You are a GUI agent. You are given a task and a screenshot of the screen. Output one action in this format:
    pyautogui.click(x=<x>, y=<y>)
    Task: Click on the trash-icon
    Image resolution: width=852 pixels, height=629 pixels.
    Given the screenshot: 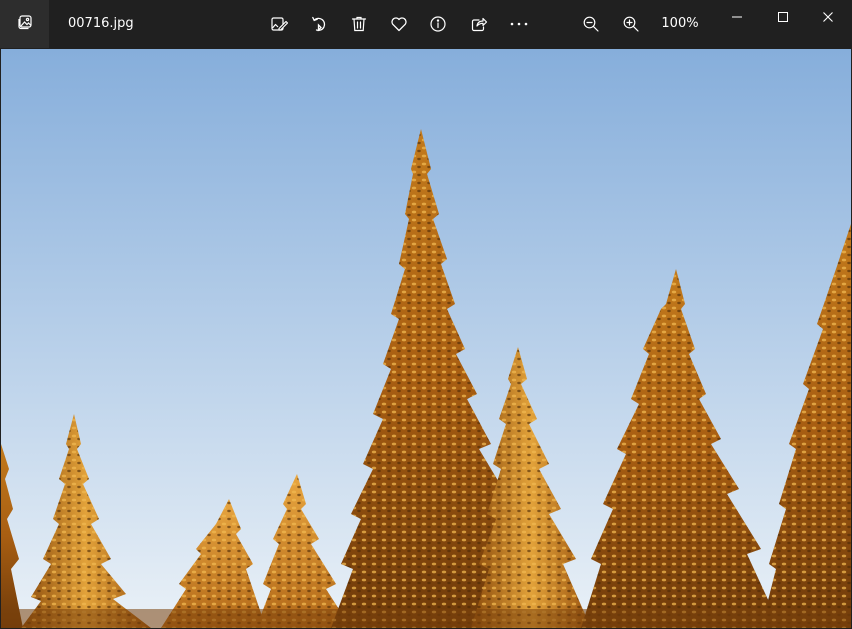 What is the action you would take?
    pyautogui.click(x=359, y=24)
    